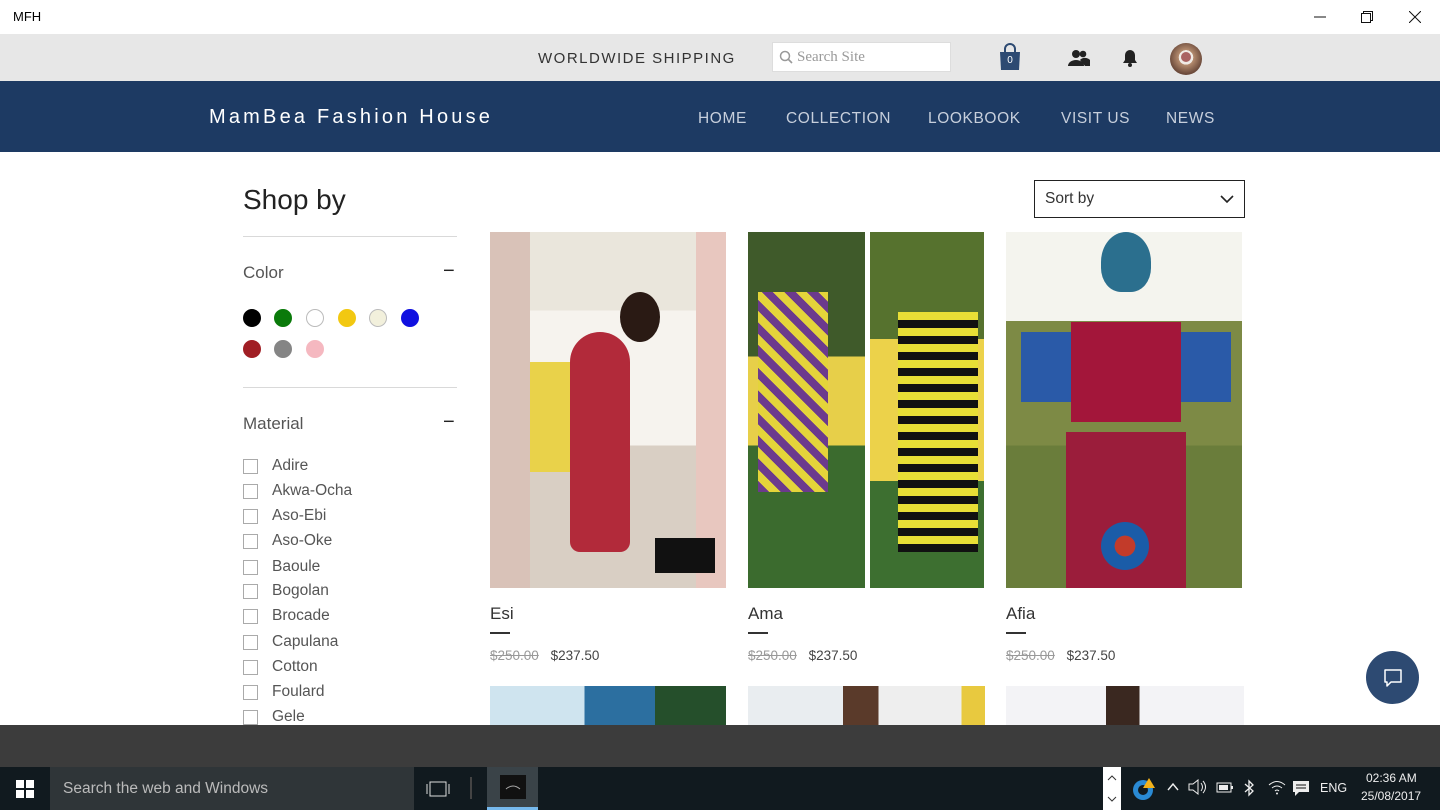 Image resolution: width=1440 pixels, height=810 pixels. What do you see at coordinates (305, 641) in the screenshot?
I see `material-label: Capulana` at bounding box center [305, 641].